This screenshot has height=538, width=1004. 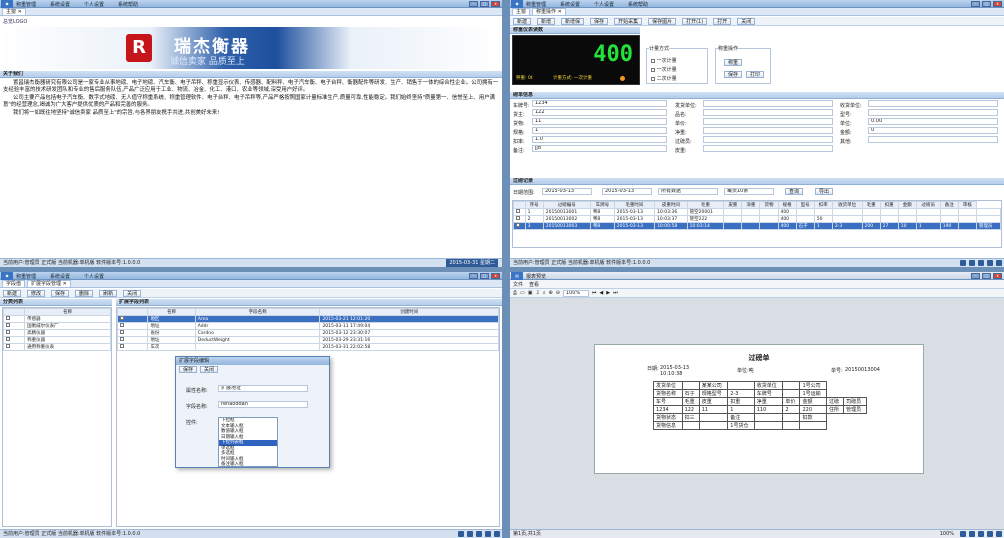 I want to click on tab-main: 主窗 ✕, so click(x=14, y=11).